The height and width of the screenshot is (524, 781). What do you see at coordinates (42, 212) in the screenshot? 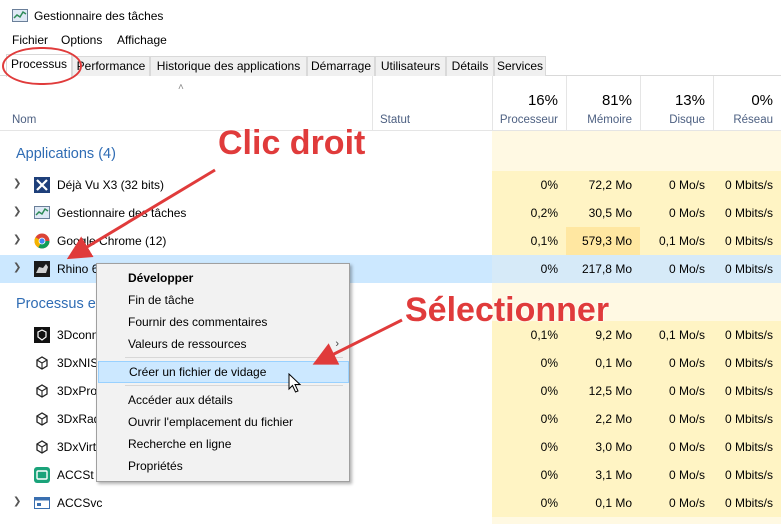
I see `taskmgr-icon` at bounding box center [42, 212].